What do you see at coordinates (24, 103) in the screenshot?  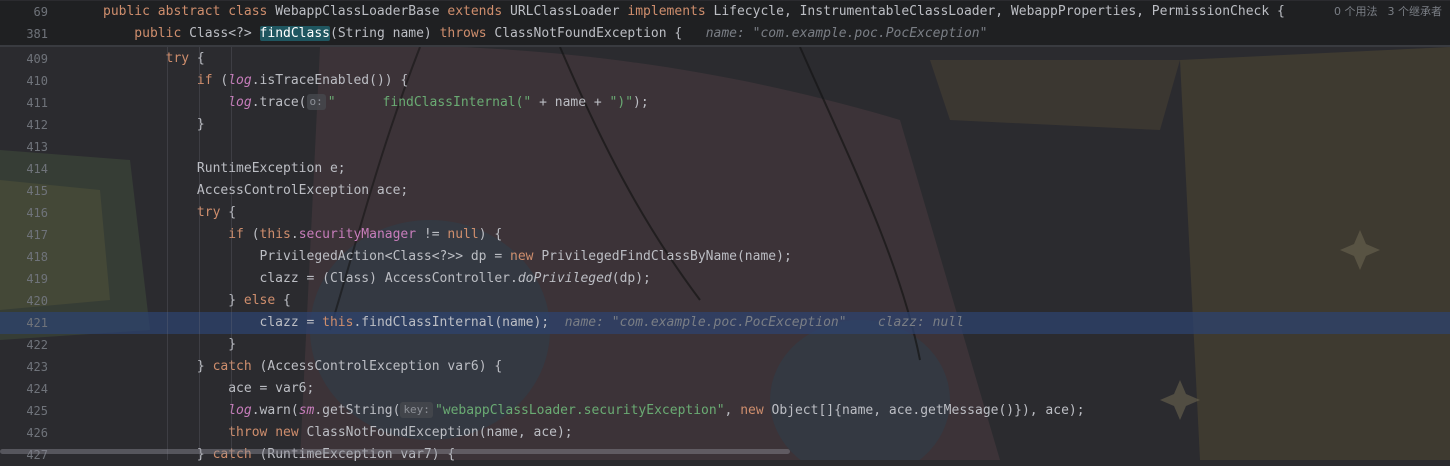 I see `line-number: 411` at bounding box center [24, 103].